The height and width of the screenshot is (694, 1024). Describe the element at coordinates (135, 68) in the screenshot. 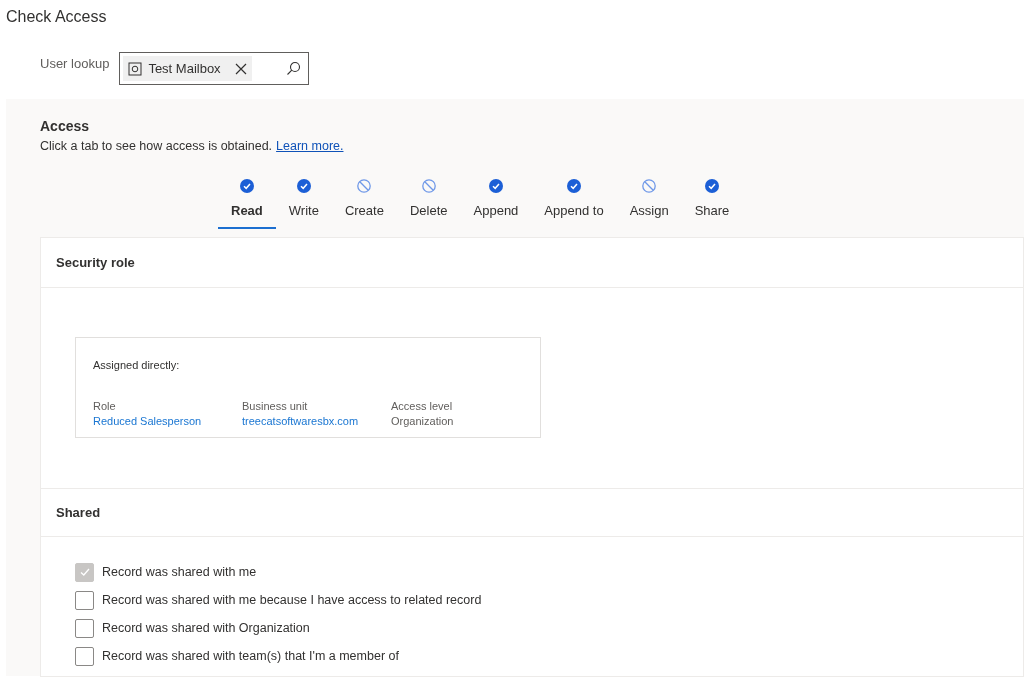

I see `entity-icon` at that location.